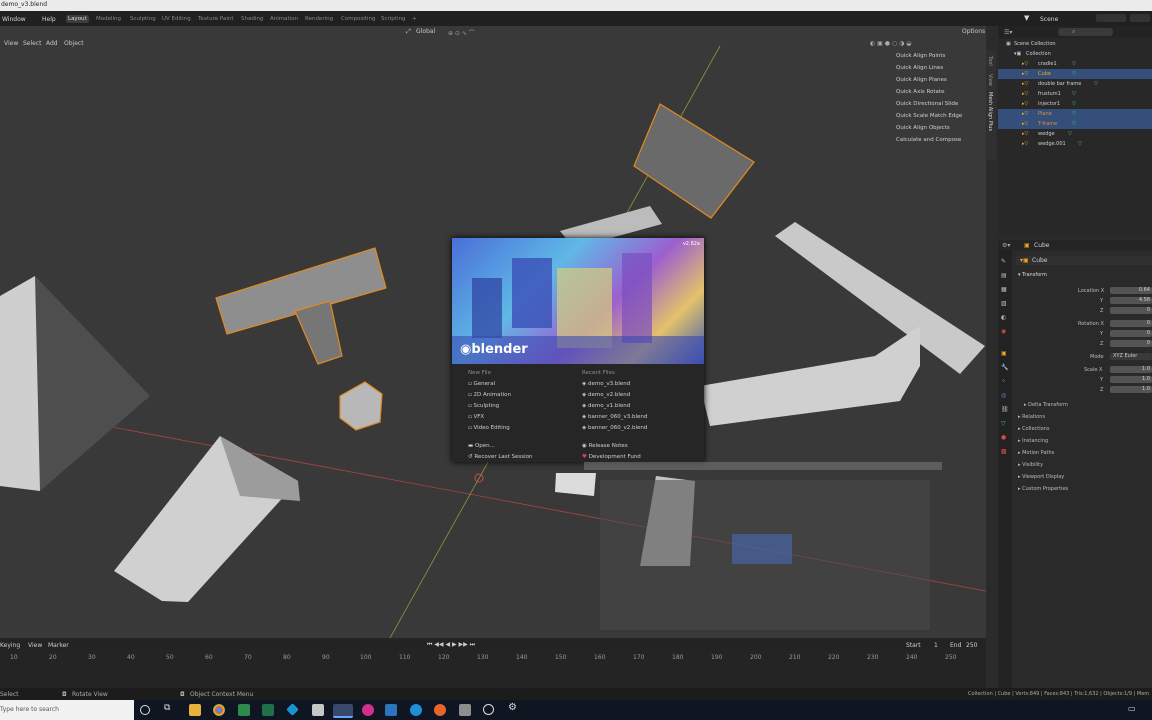  Describe the element at coordinates (928, 140) in the screenshot. I see `calculate-and-compose-button: Calculate and Compose` at that location.